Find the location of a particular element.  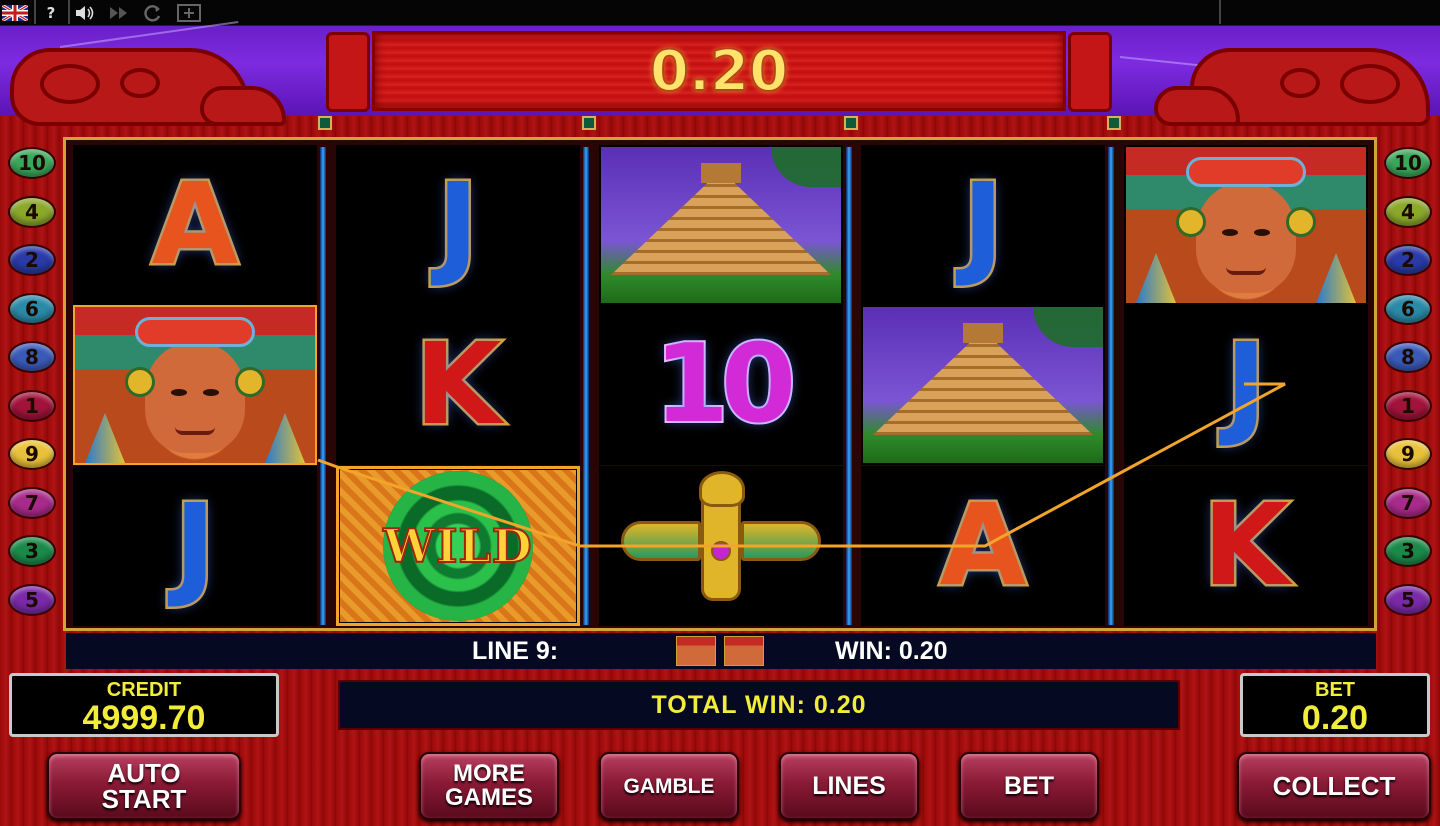

reel-4-row-1: J is located at coordinates (983, 225).